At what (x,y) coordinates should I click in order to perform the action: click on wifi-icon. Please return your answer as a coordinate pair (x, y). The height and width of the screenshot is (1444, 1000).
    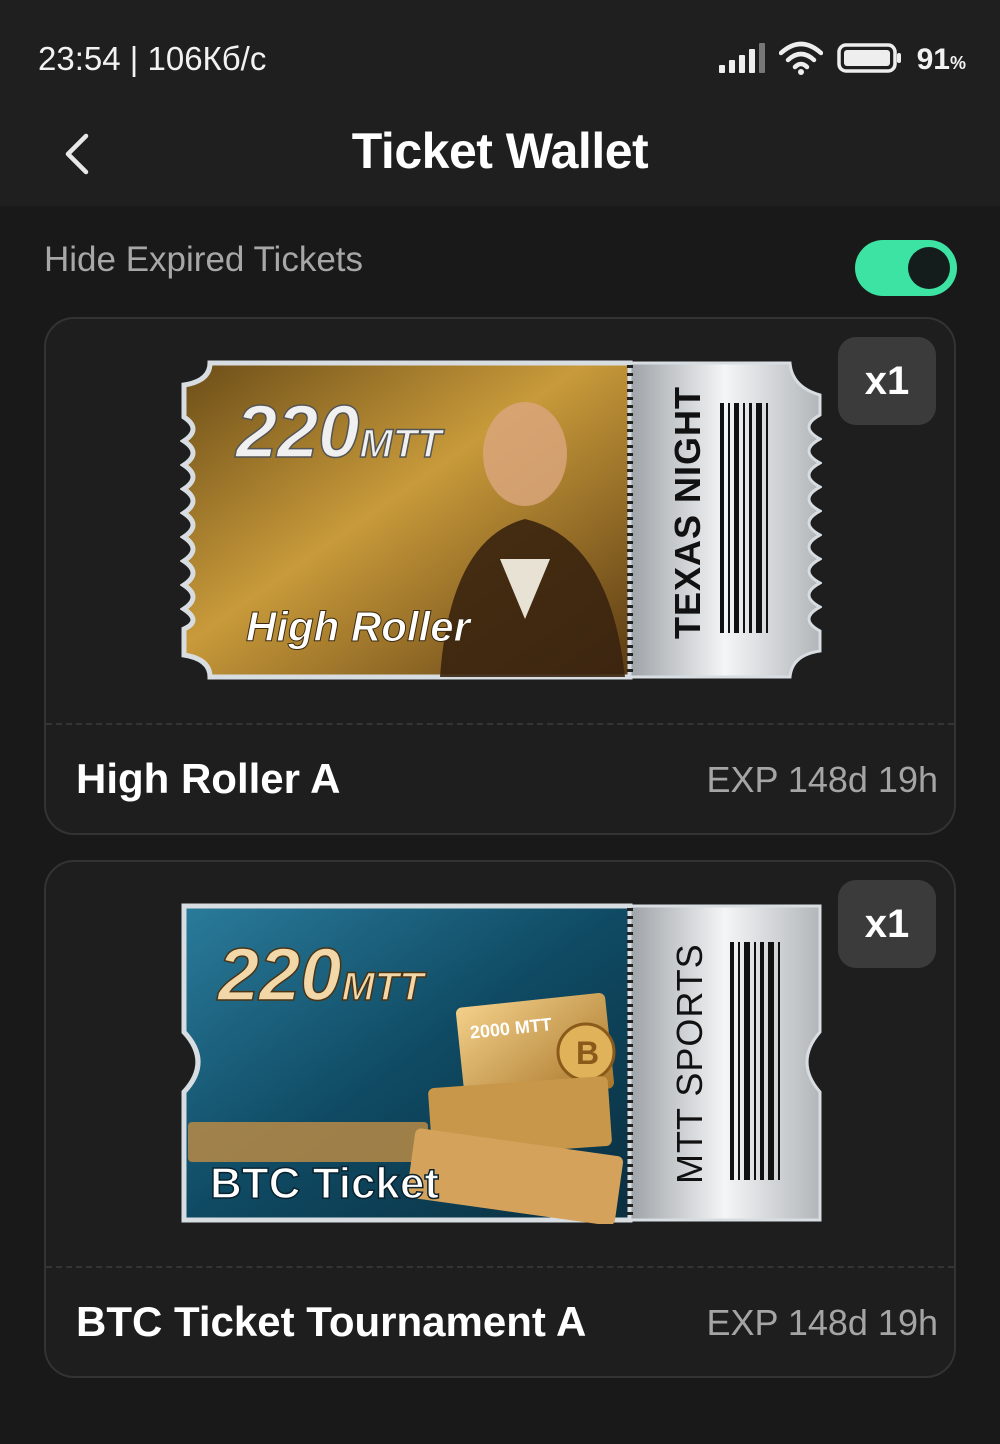
    Looking at the image, I should click on (800, 60).